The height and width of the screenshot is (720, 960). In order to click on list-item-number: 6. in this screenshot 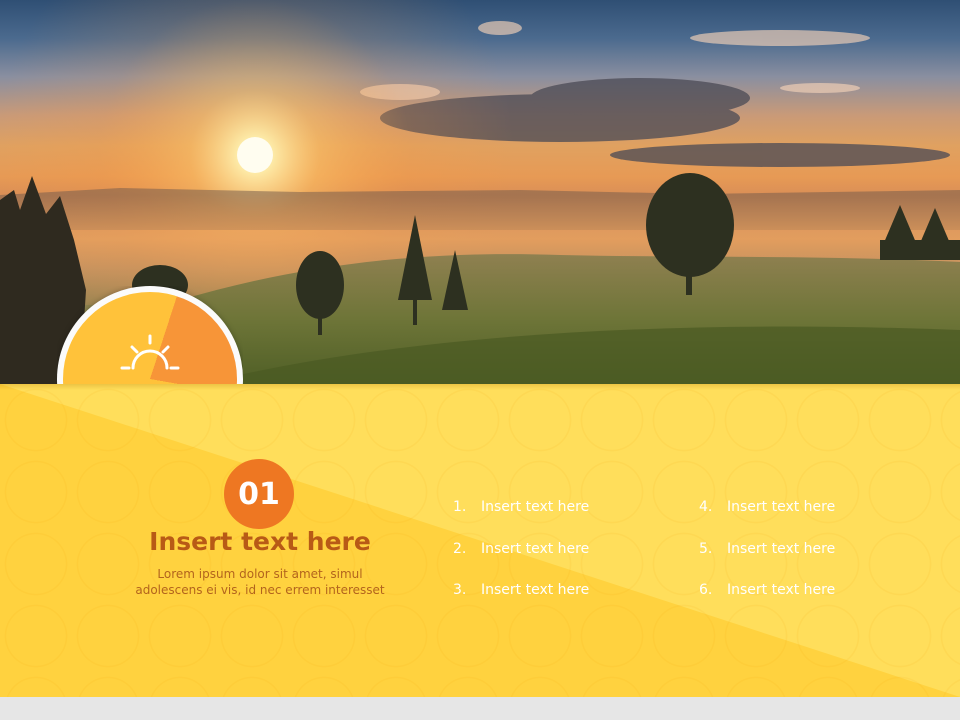, I will do `click(706, 590)`.